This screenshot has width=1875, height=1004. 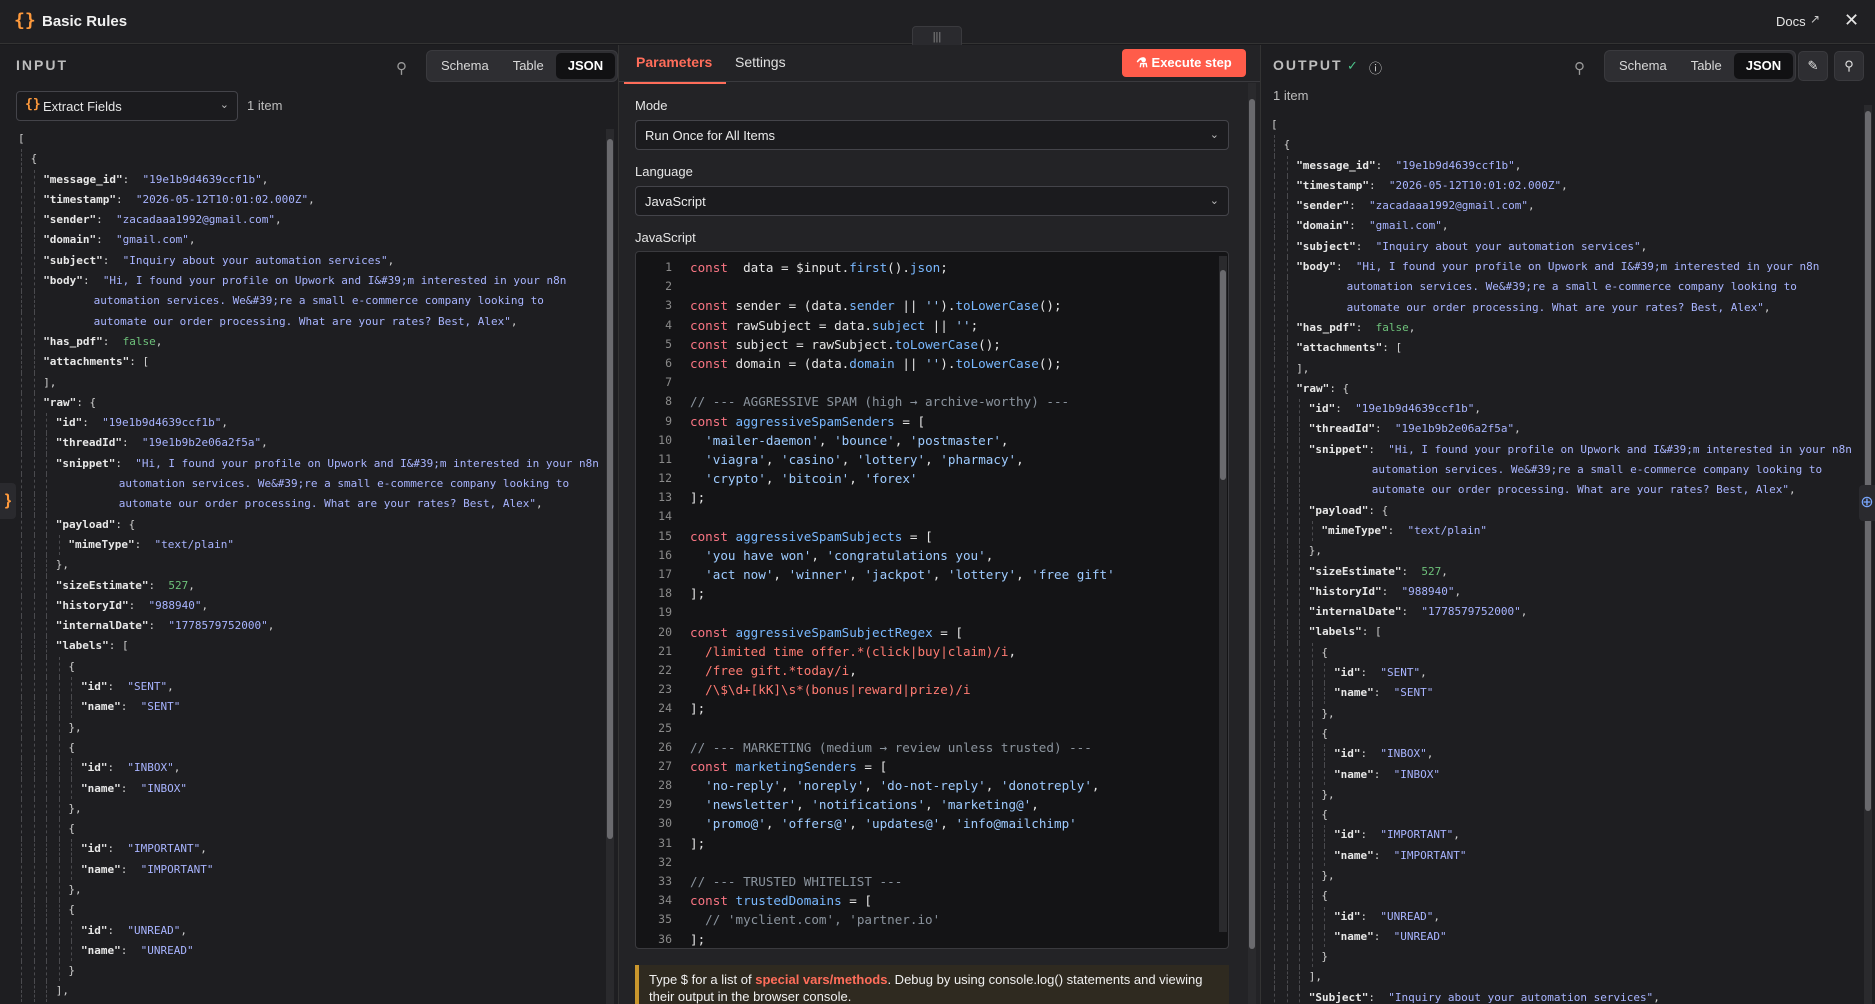 What do you see at coordinates (165, 626) in the screenshot?
I see `json-text: "internalDate": "1778579752000",` at bounding box center [165, 626].